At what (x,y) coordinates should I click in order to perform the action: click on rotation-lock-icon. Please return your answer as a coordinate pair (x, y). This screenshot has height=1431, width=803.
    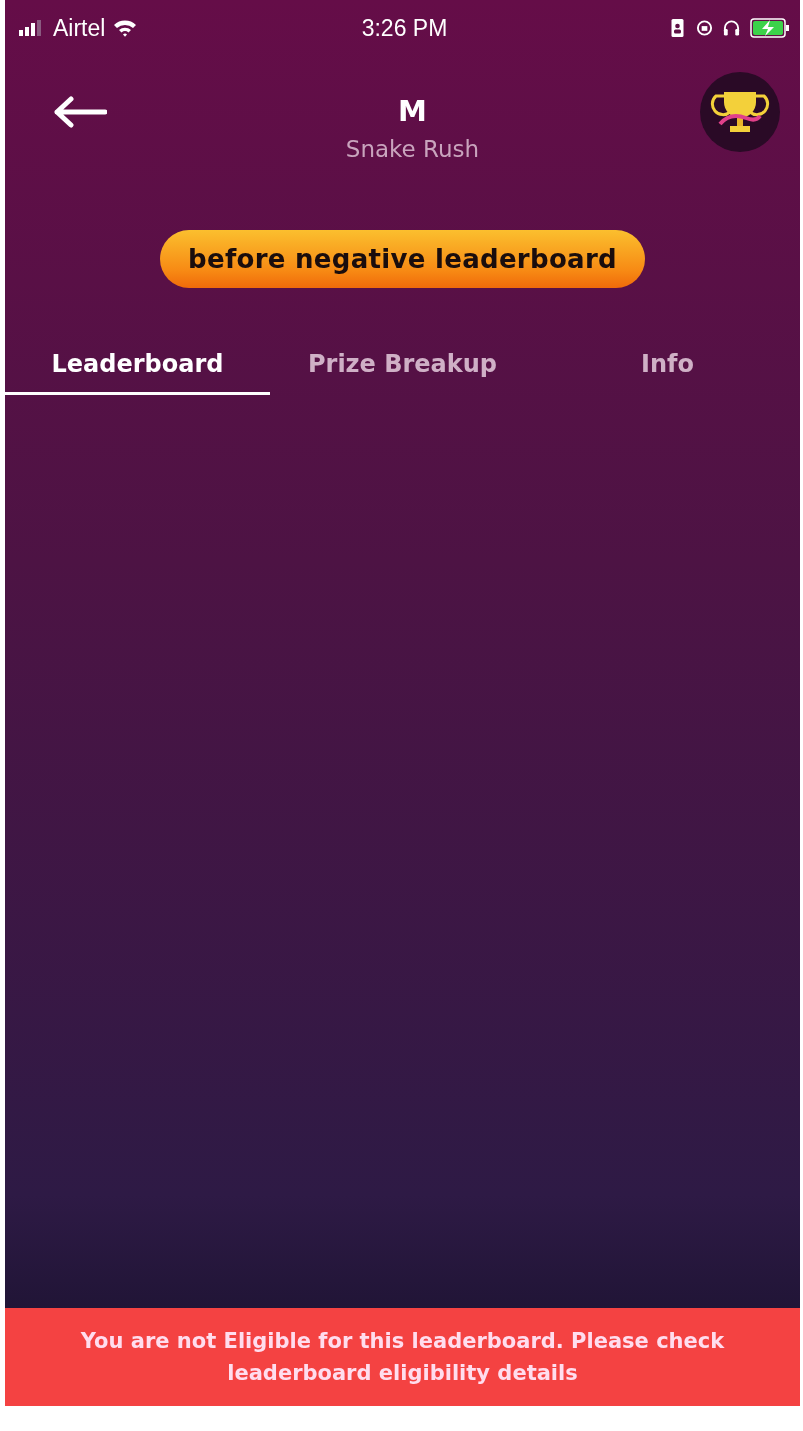
    Looking at the image, I should click on (704, 28).